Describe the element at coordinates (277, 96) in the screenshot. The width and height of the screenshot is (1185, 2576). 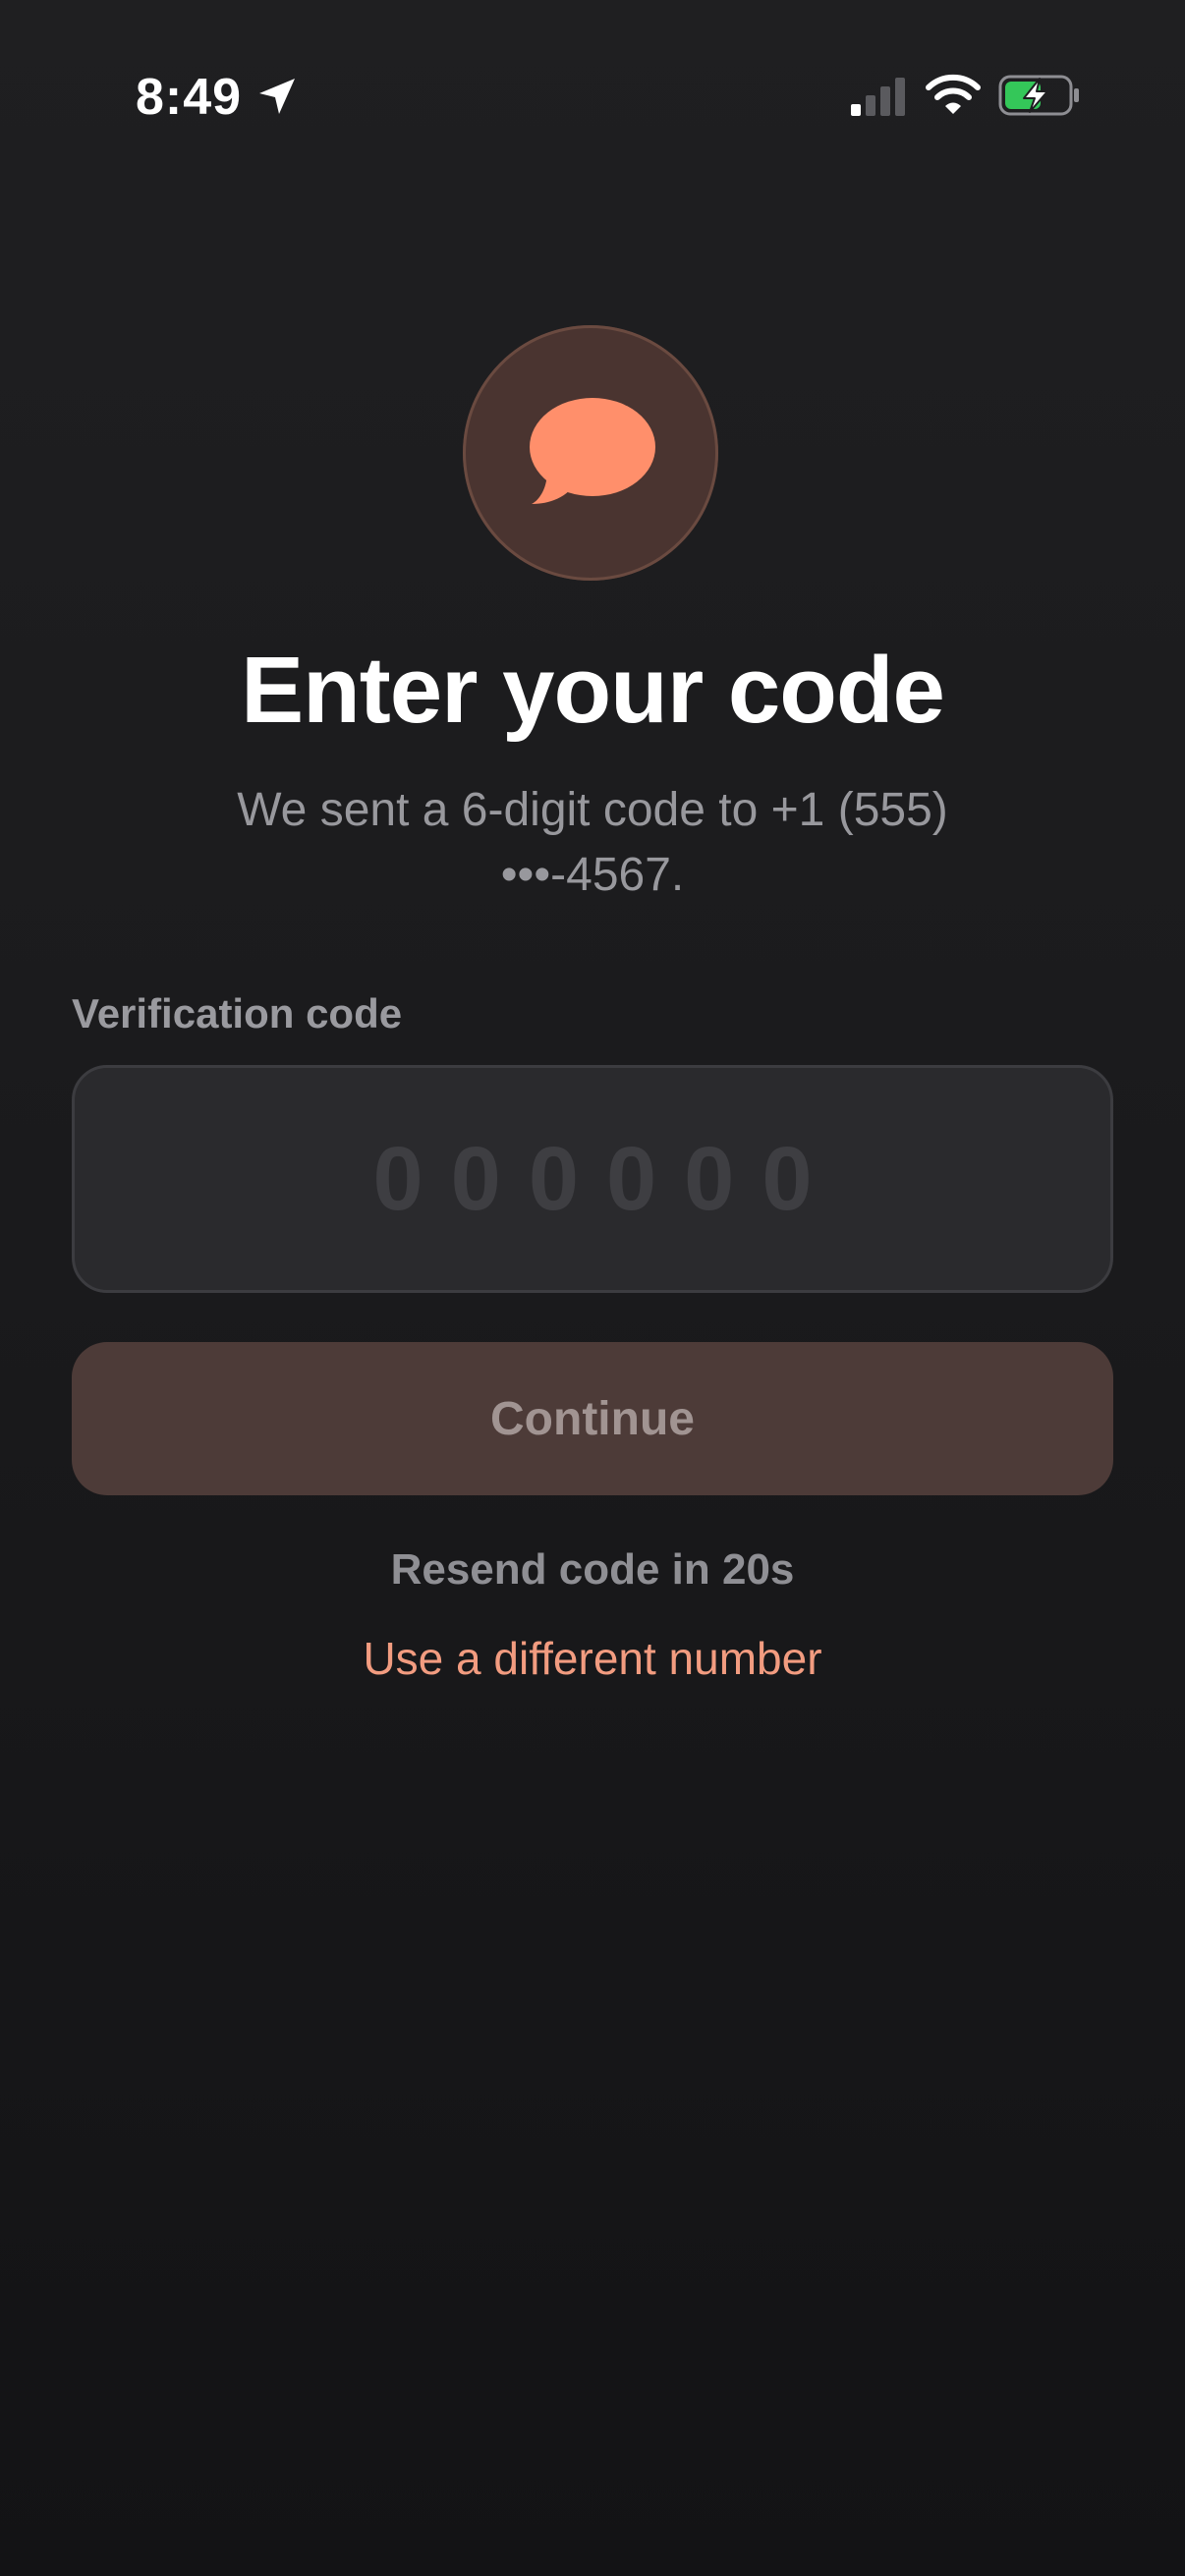
I see `location-arrow-icon` at that location.